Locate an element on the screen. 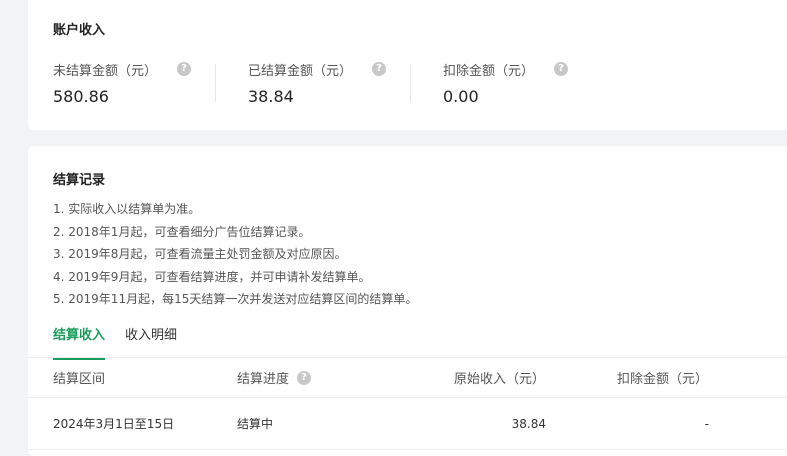 The height and width of the screenshot is (456, 787). header-progress: 结算进度 ? is located at coordinates (274, 377).